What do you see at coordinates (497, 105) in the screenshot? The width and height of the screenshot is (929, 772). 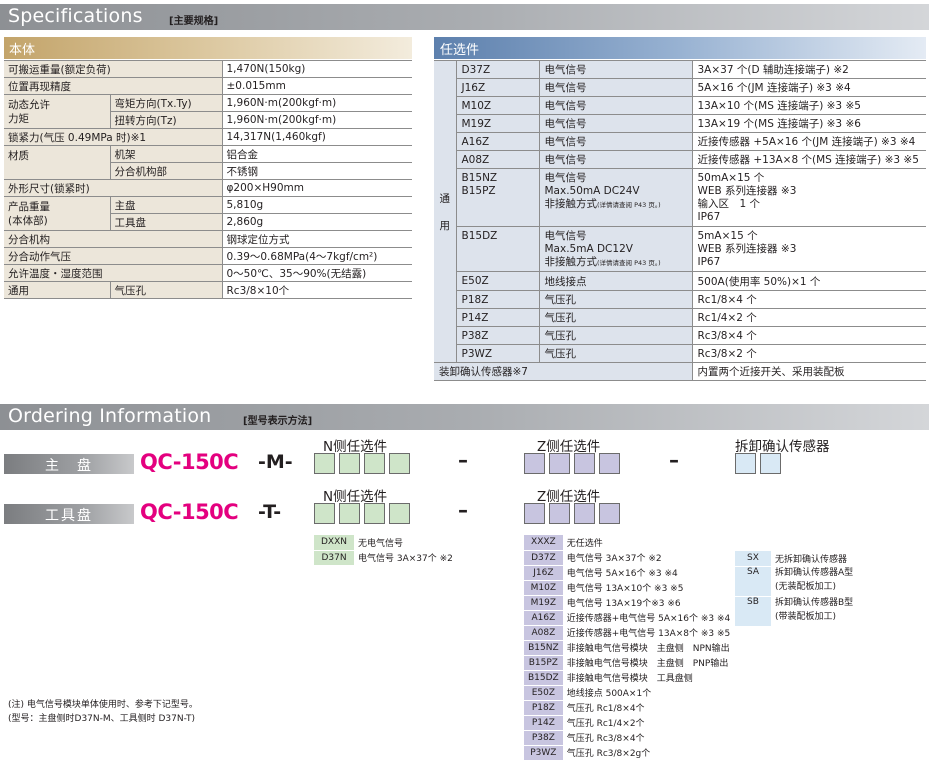 I see `option-code: M10Z` at bounding box center [497, 105].